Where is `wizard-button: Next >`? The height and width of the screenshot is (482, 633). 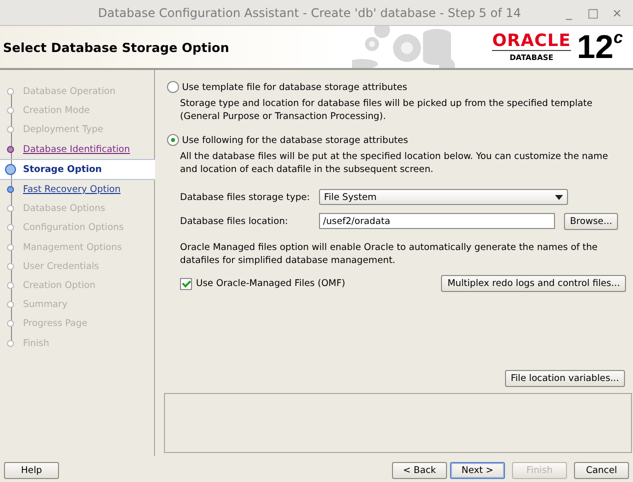
wizard-button: Next > is located at coordinates (477, 470).